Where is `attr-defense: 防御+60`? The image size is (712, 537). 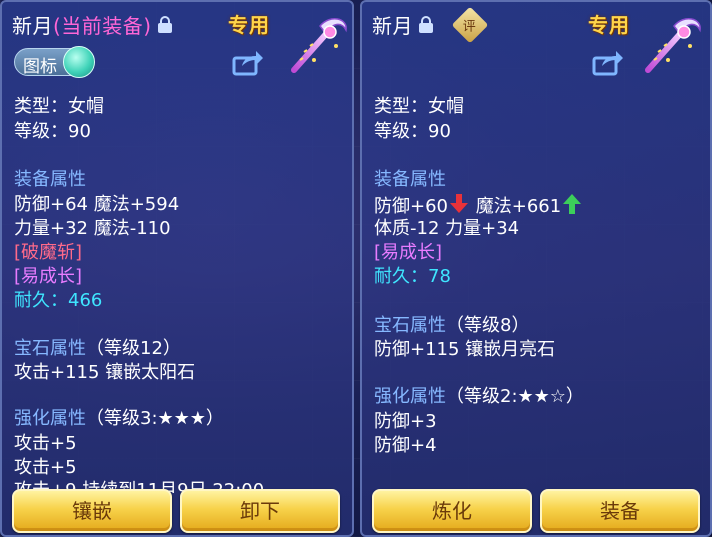
attr-defense: 防御+60 is located at coordinates (411, 206).